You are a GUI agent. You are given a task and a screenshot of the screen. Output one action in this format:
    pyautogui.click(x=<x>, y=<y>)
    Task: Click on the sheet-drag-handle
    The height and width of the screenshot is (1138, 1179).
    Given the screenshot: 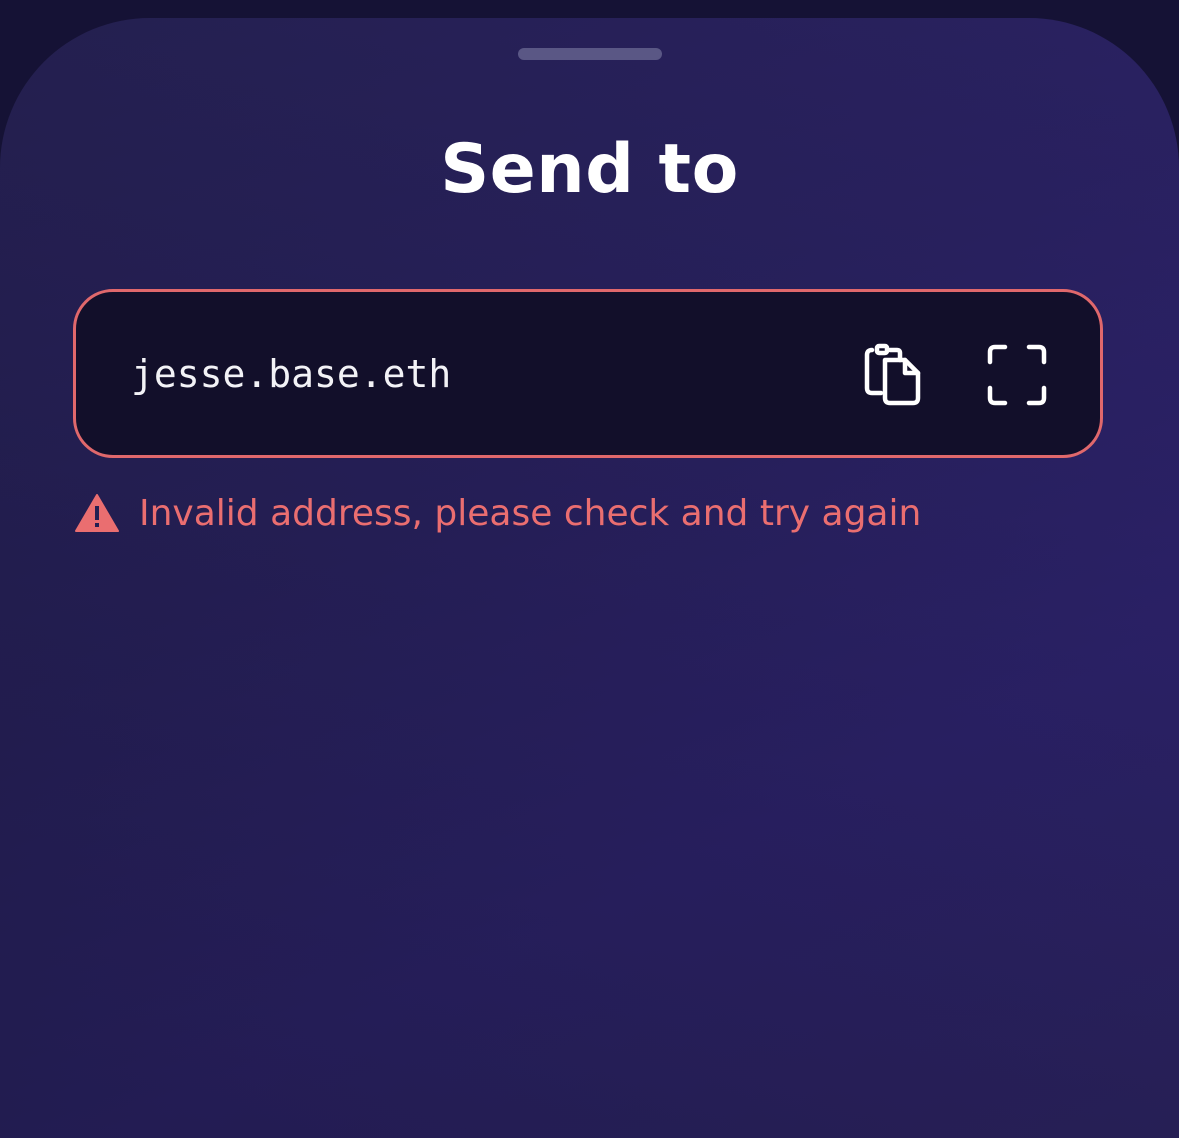 What is the action you would take?
    pyautogui.click(x=590, y=54)
    